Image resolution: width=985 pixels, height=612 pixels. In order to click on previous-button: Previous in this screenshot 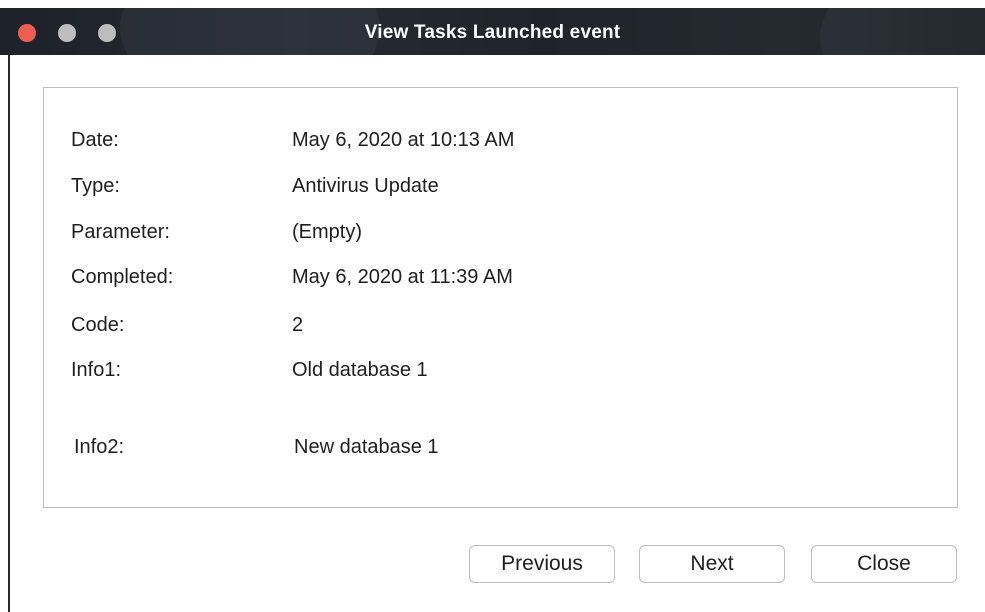, I will do `click(542, 564)`.